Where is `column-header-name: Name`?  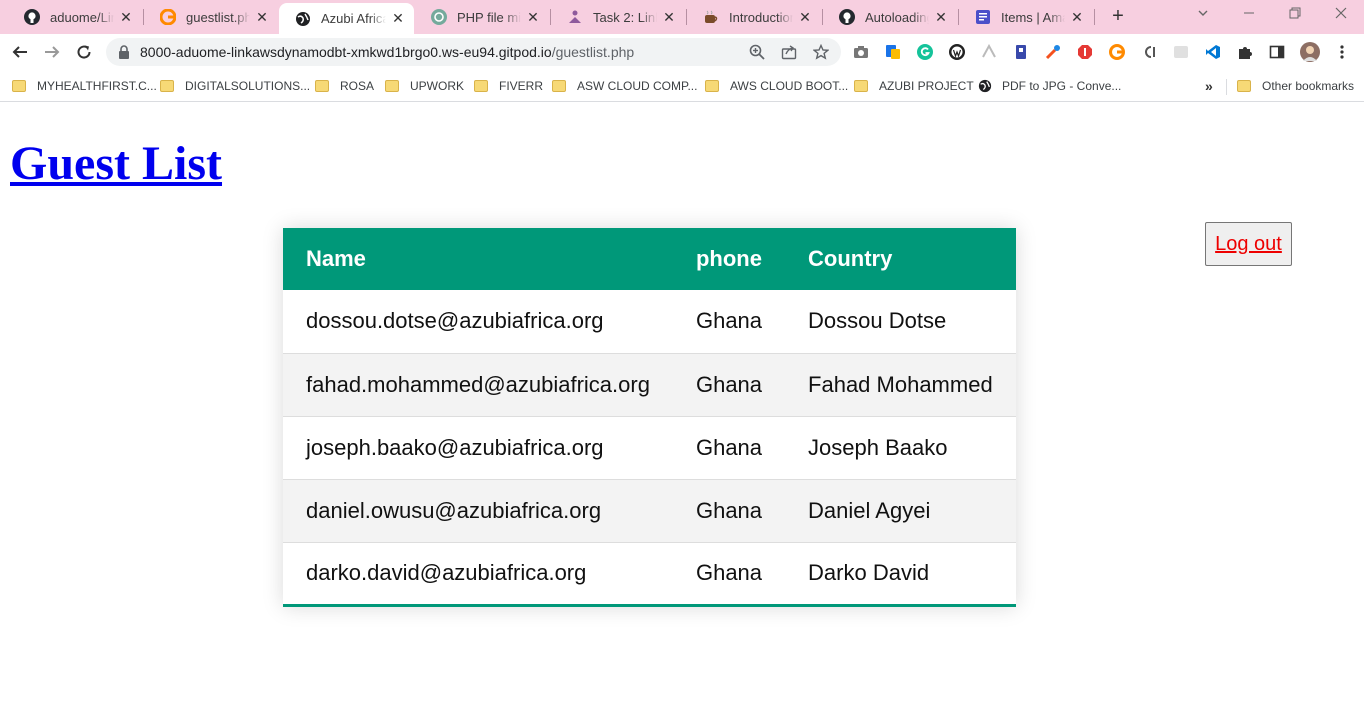
column-header-name: Name is located at coordinates (478, 259).